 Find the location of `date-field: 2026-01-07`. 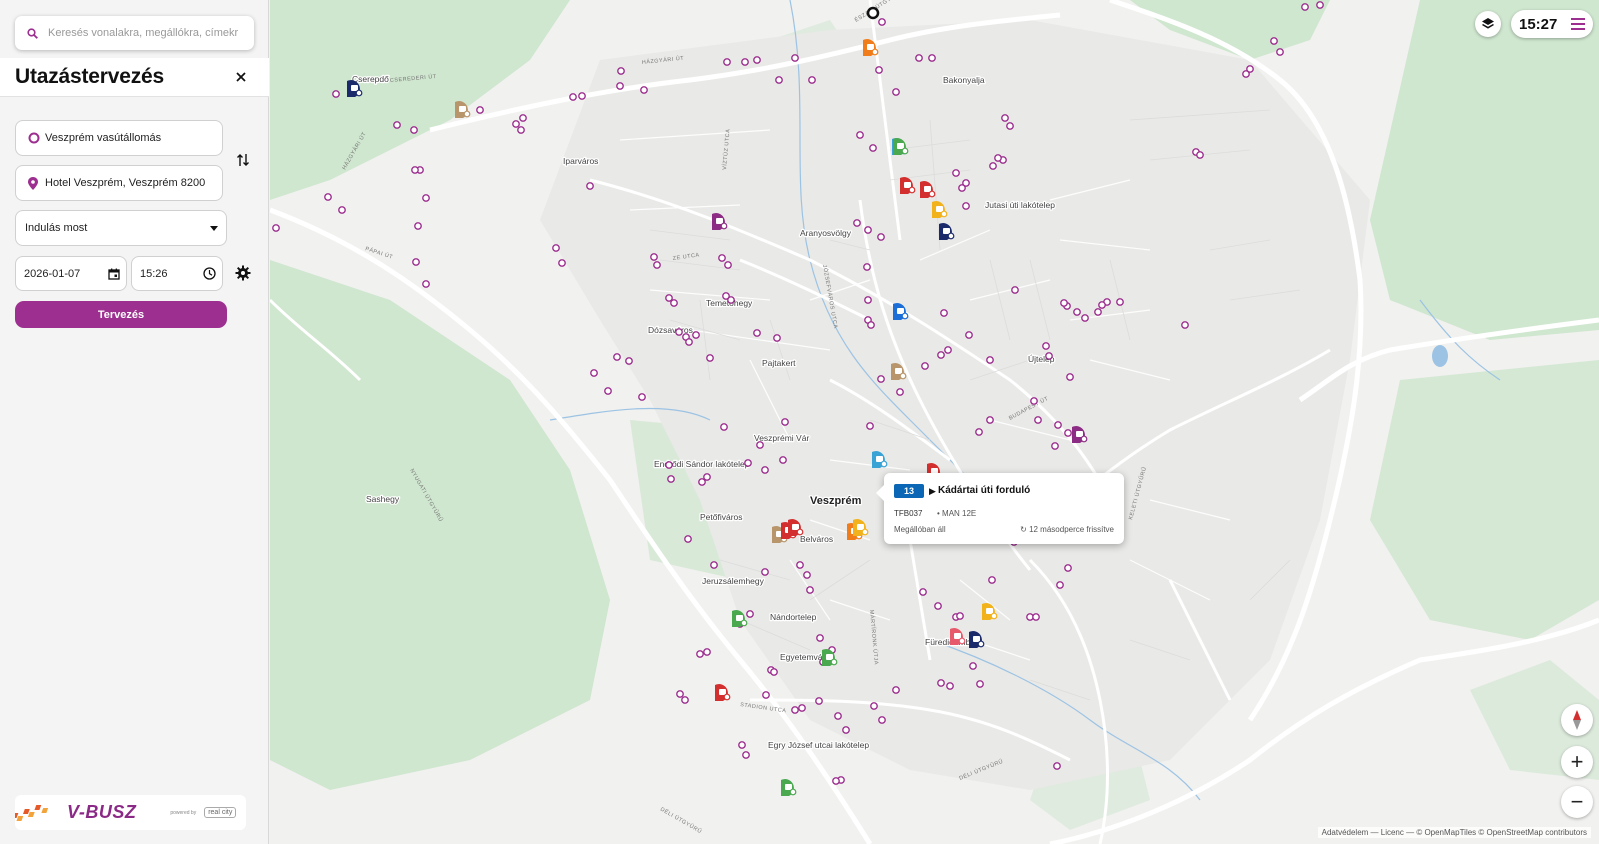

date-field: 2026-01-07 is located at coordinates (71, 273).